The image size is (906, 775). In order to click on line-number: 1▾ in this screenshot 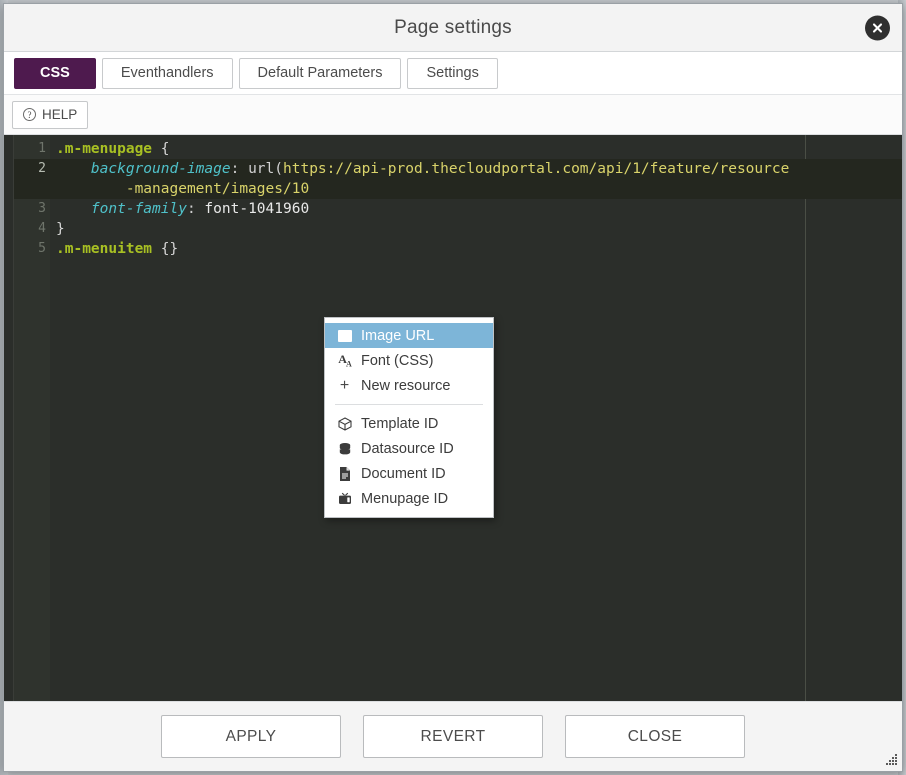, I will do `click(36, 149)`.